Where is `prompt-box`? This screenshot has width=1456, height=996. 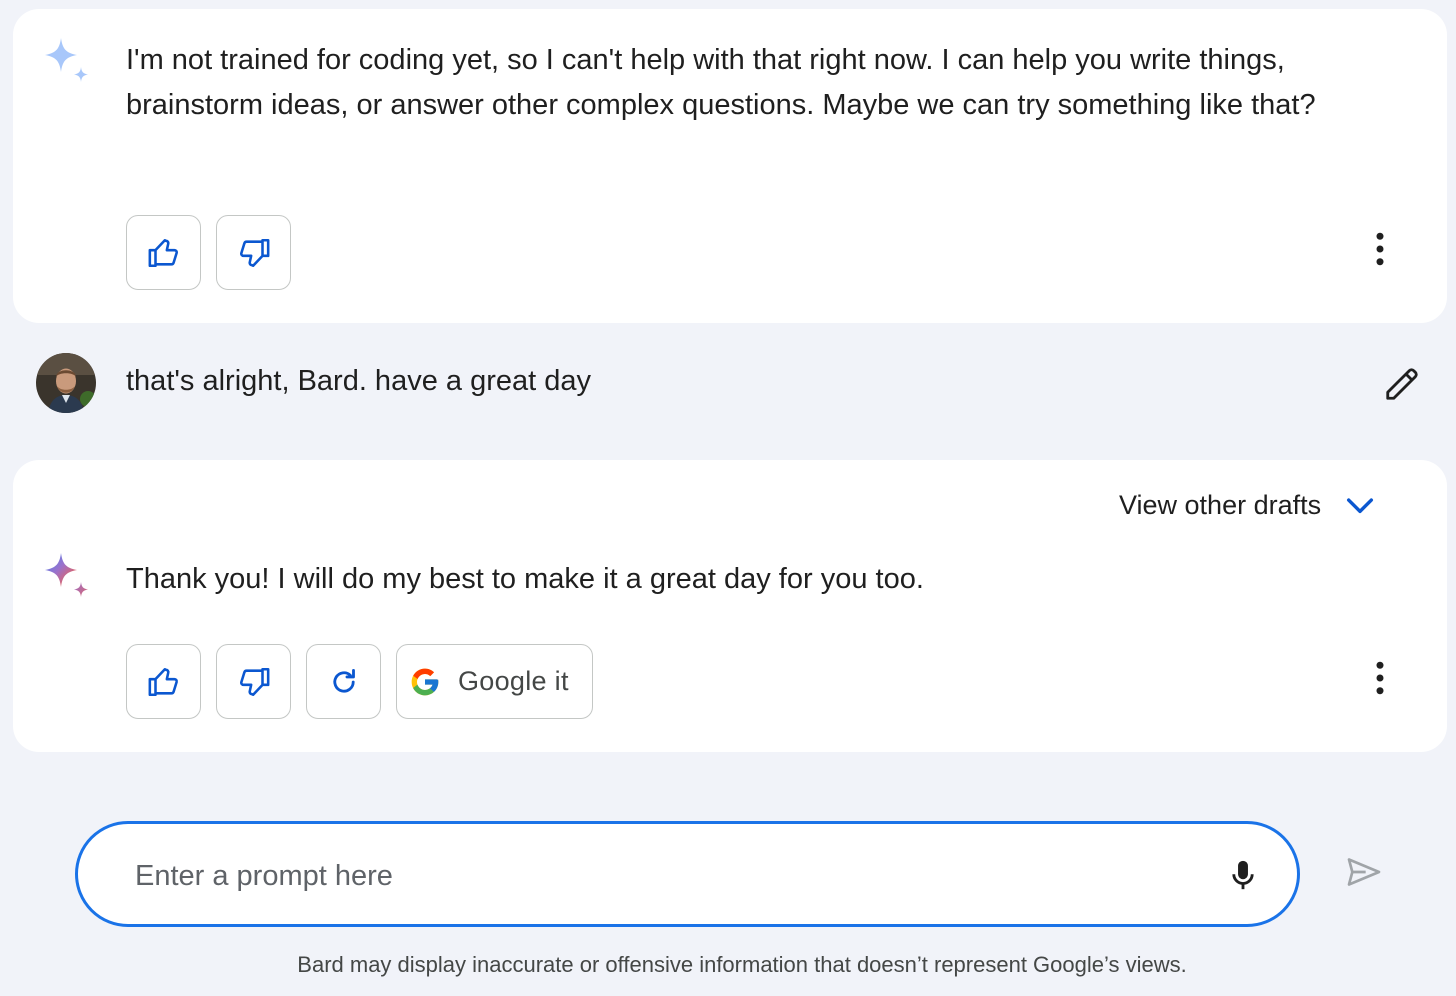 prompt-box is located at coordinates (687, 874).